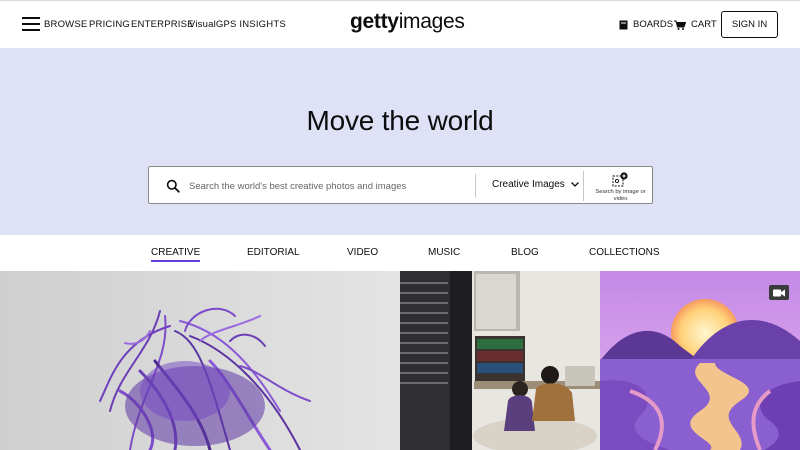 The image size is (800, 450). I want to click on search-icon, so click(173, 186).